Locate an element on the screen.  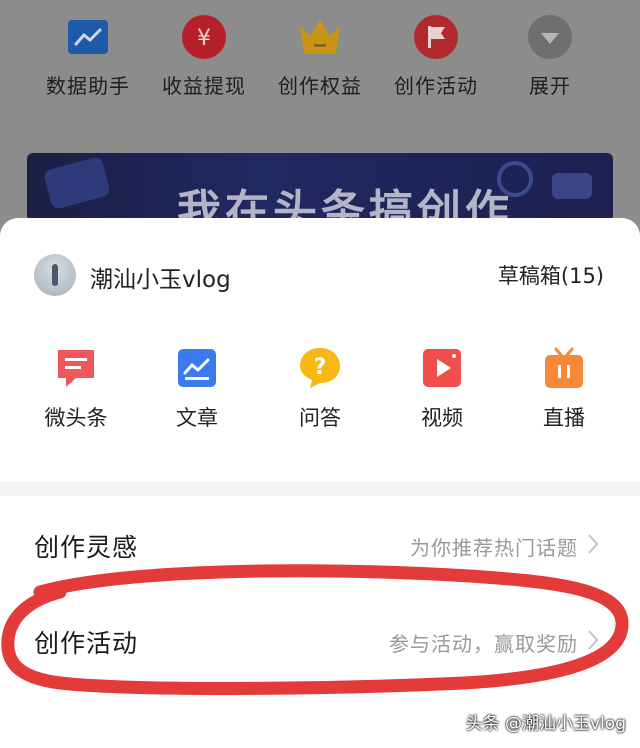
tool-label: 收益提现 is located at coordinates (204, 86).